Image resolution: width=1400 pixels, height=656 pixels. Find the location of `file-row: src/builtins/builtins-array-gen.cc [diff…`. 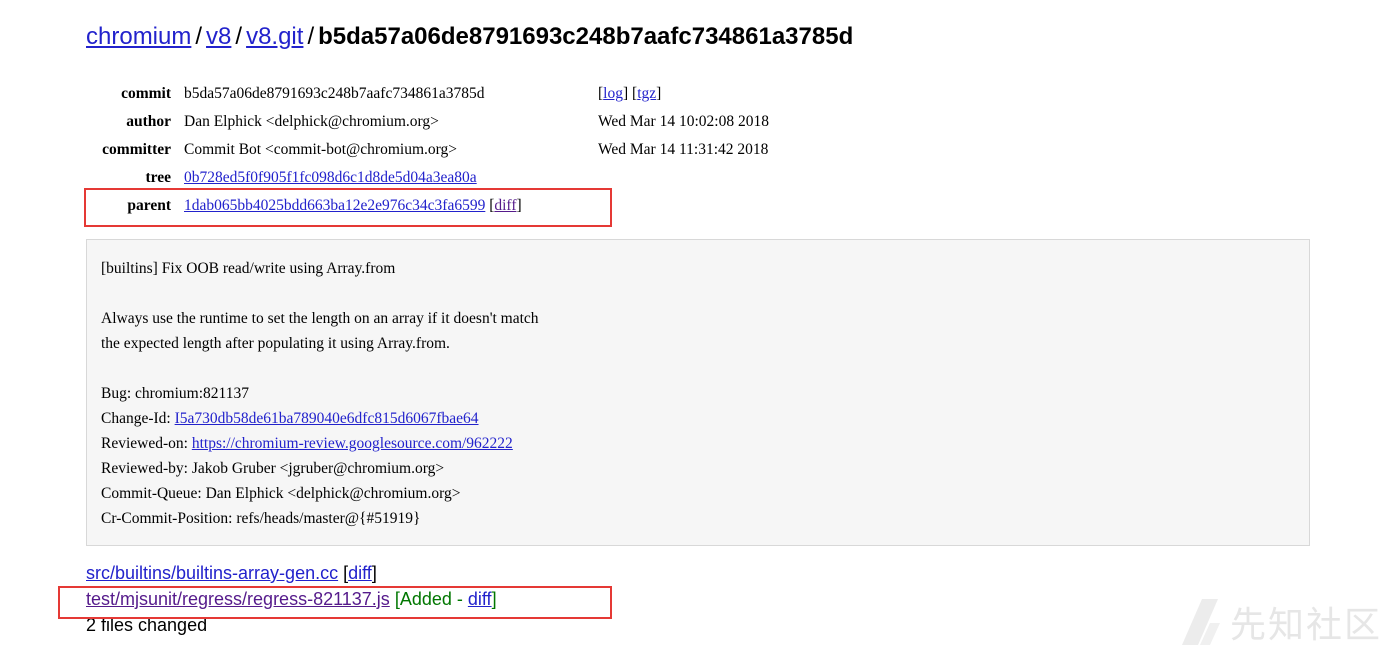

file-row: src/builtins/builtins-array-gen.cc [diff… is located at coordinates (291, 573).